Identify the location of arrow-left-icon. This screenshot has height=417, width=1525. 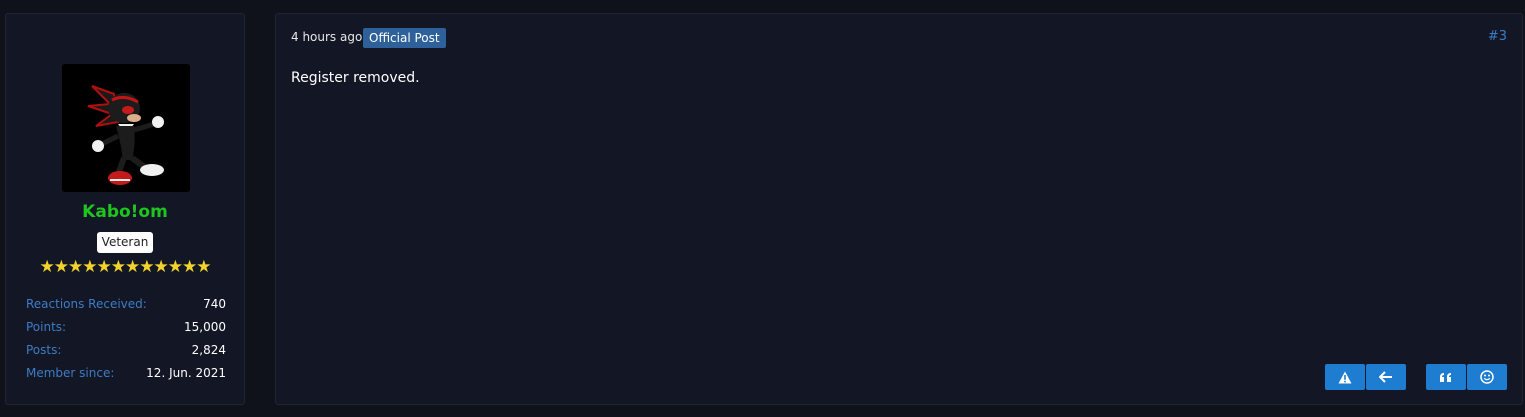
(1385, 377).